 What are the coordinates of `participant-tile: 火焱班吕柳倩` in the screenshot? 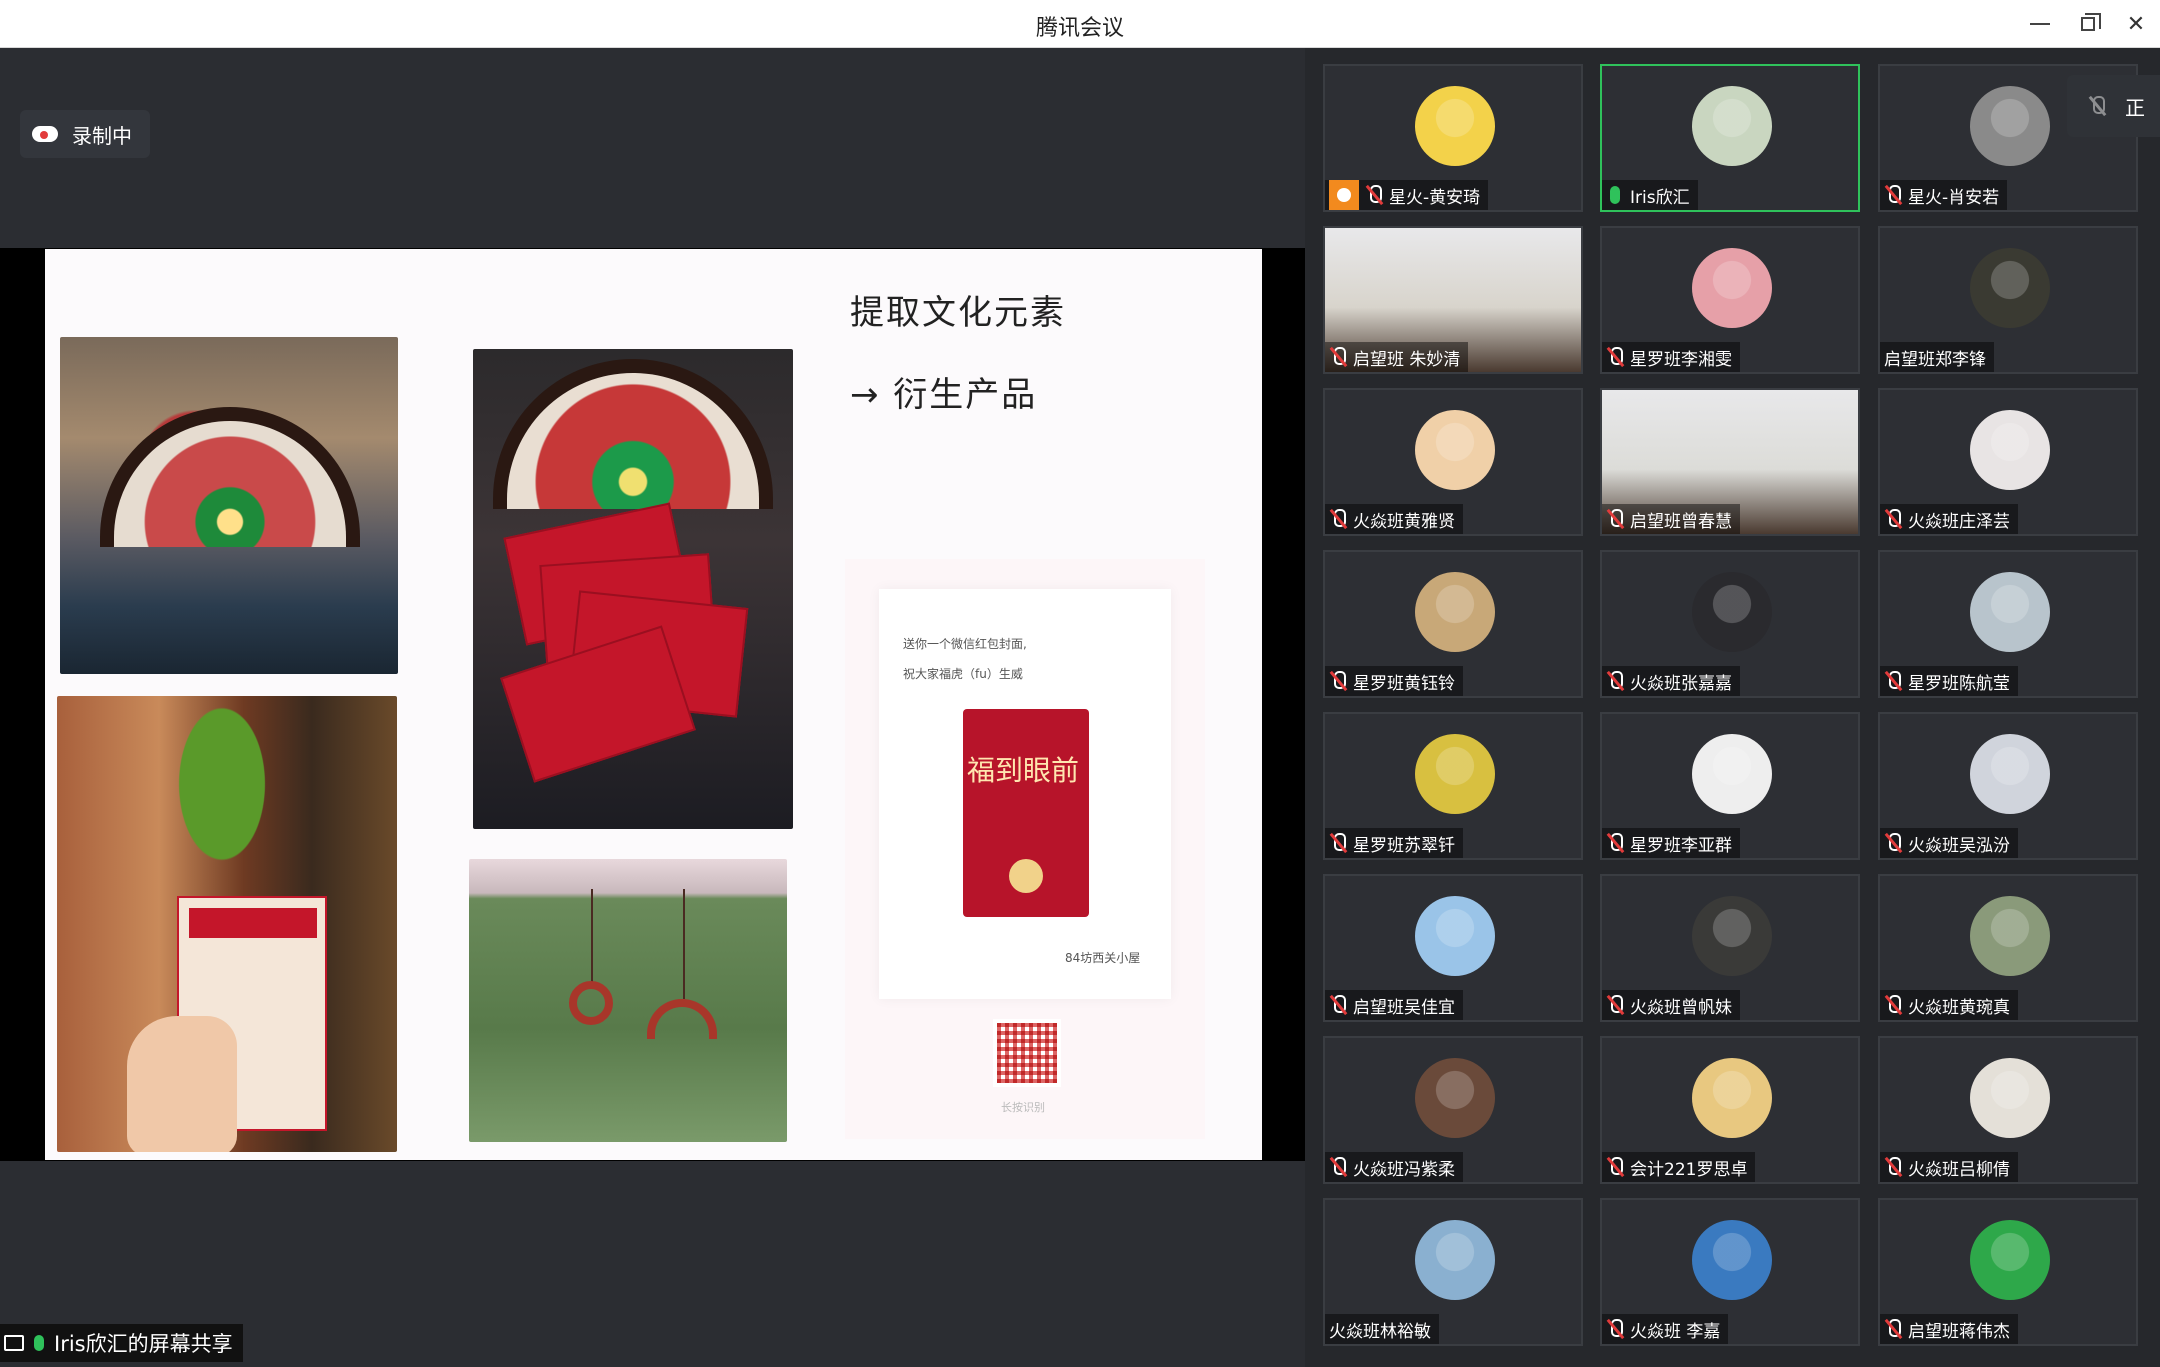 It's located at (2008, 1110).